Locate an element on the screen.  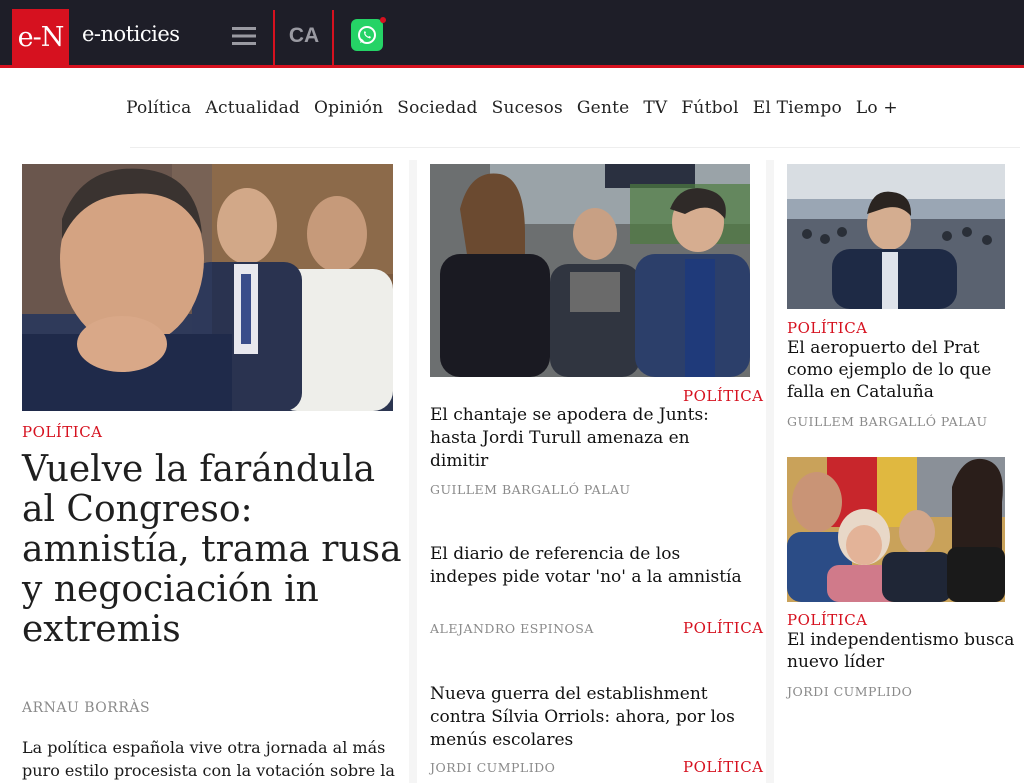
site-name-text: e-noticies is located at coordinates (131, 34).